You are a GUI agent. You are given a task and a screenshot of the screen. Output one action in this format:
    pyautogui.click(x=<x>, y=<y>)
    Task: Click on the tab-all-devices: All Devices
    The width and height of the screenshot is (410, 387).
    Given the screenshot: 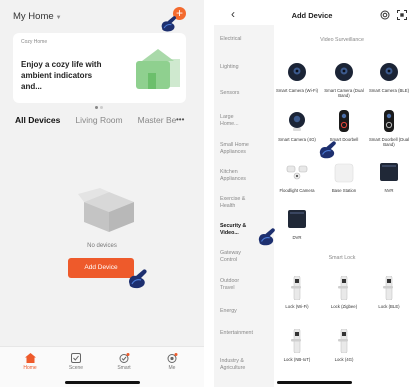 What is the action you would take?
    pyautogui.click(x=37, y=120)
    